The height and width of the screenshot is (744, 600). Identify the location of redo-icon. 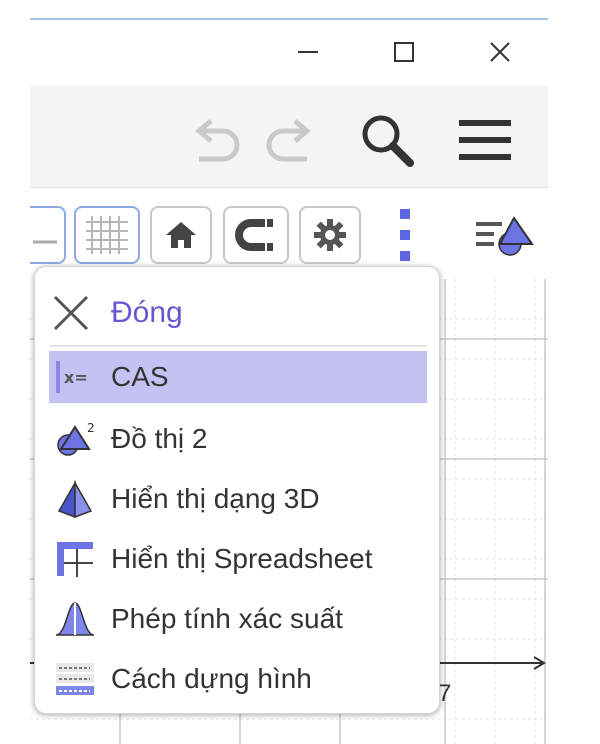
(288, 140).